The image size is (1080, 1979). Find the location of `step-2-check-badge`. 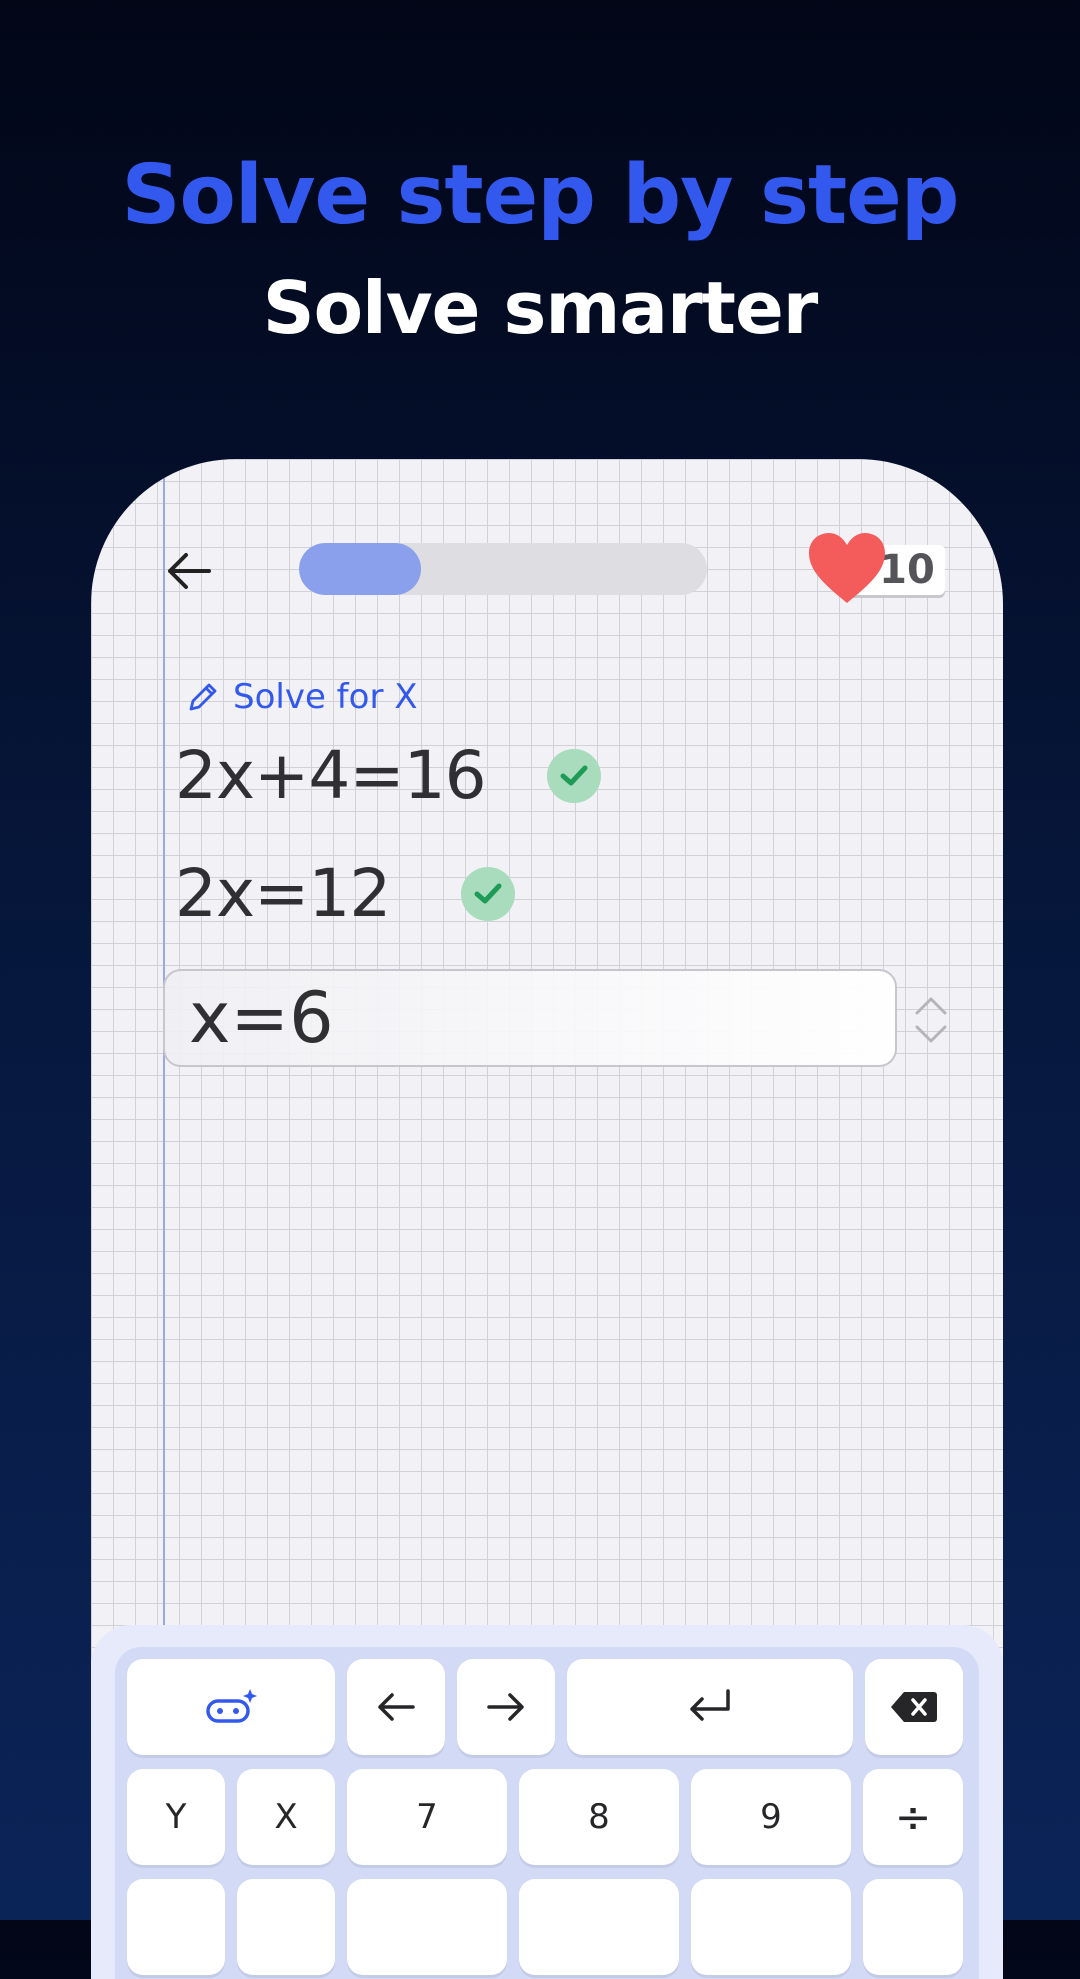

step-2-check-badge is located at coordinates (488, 894).